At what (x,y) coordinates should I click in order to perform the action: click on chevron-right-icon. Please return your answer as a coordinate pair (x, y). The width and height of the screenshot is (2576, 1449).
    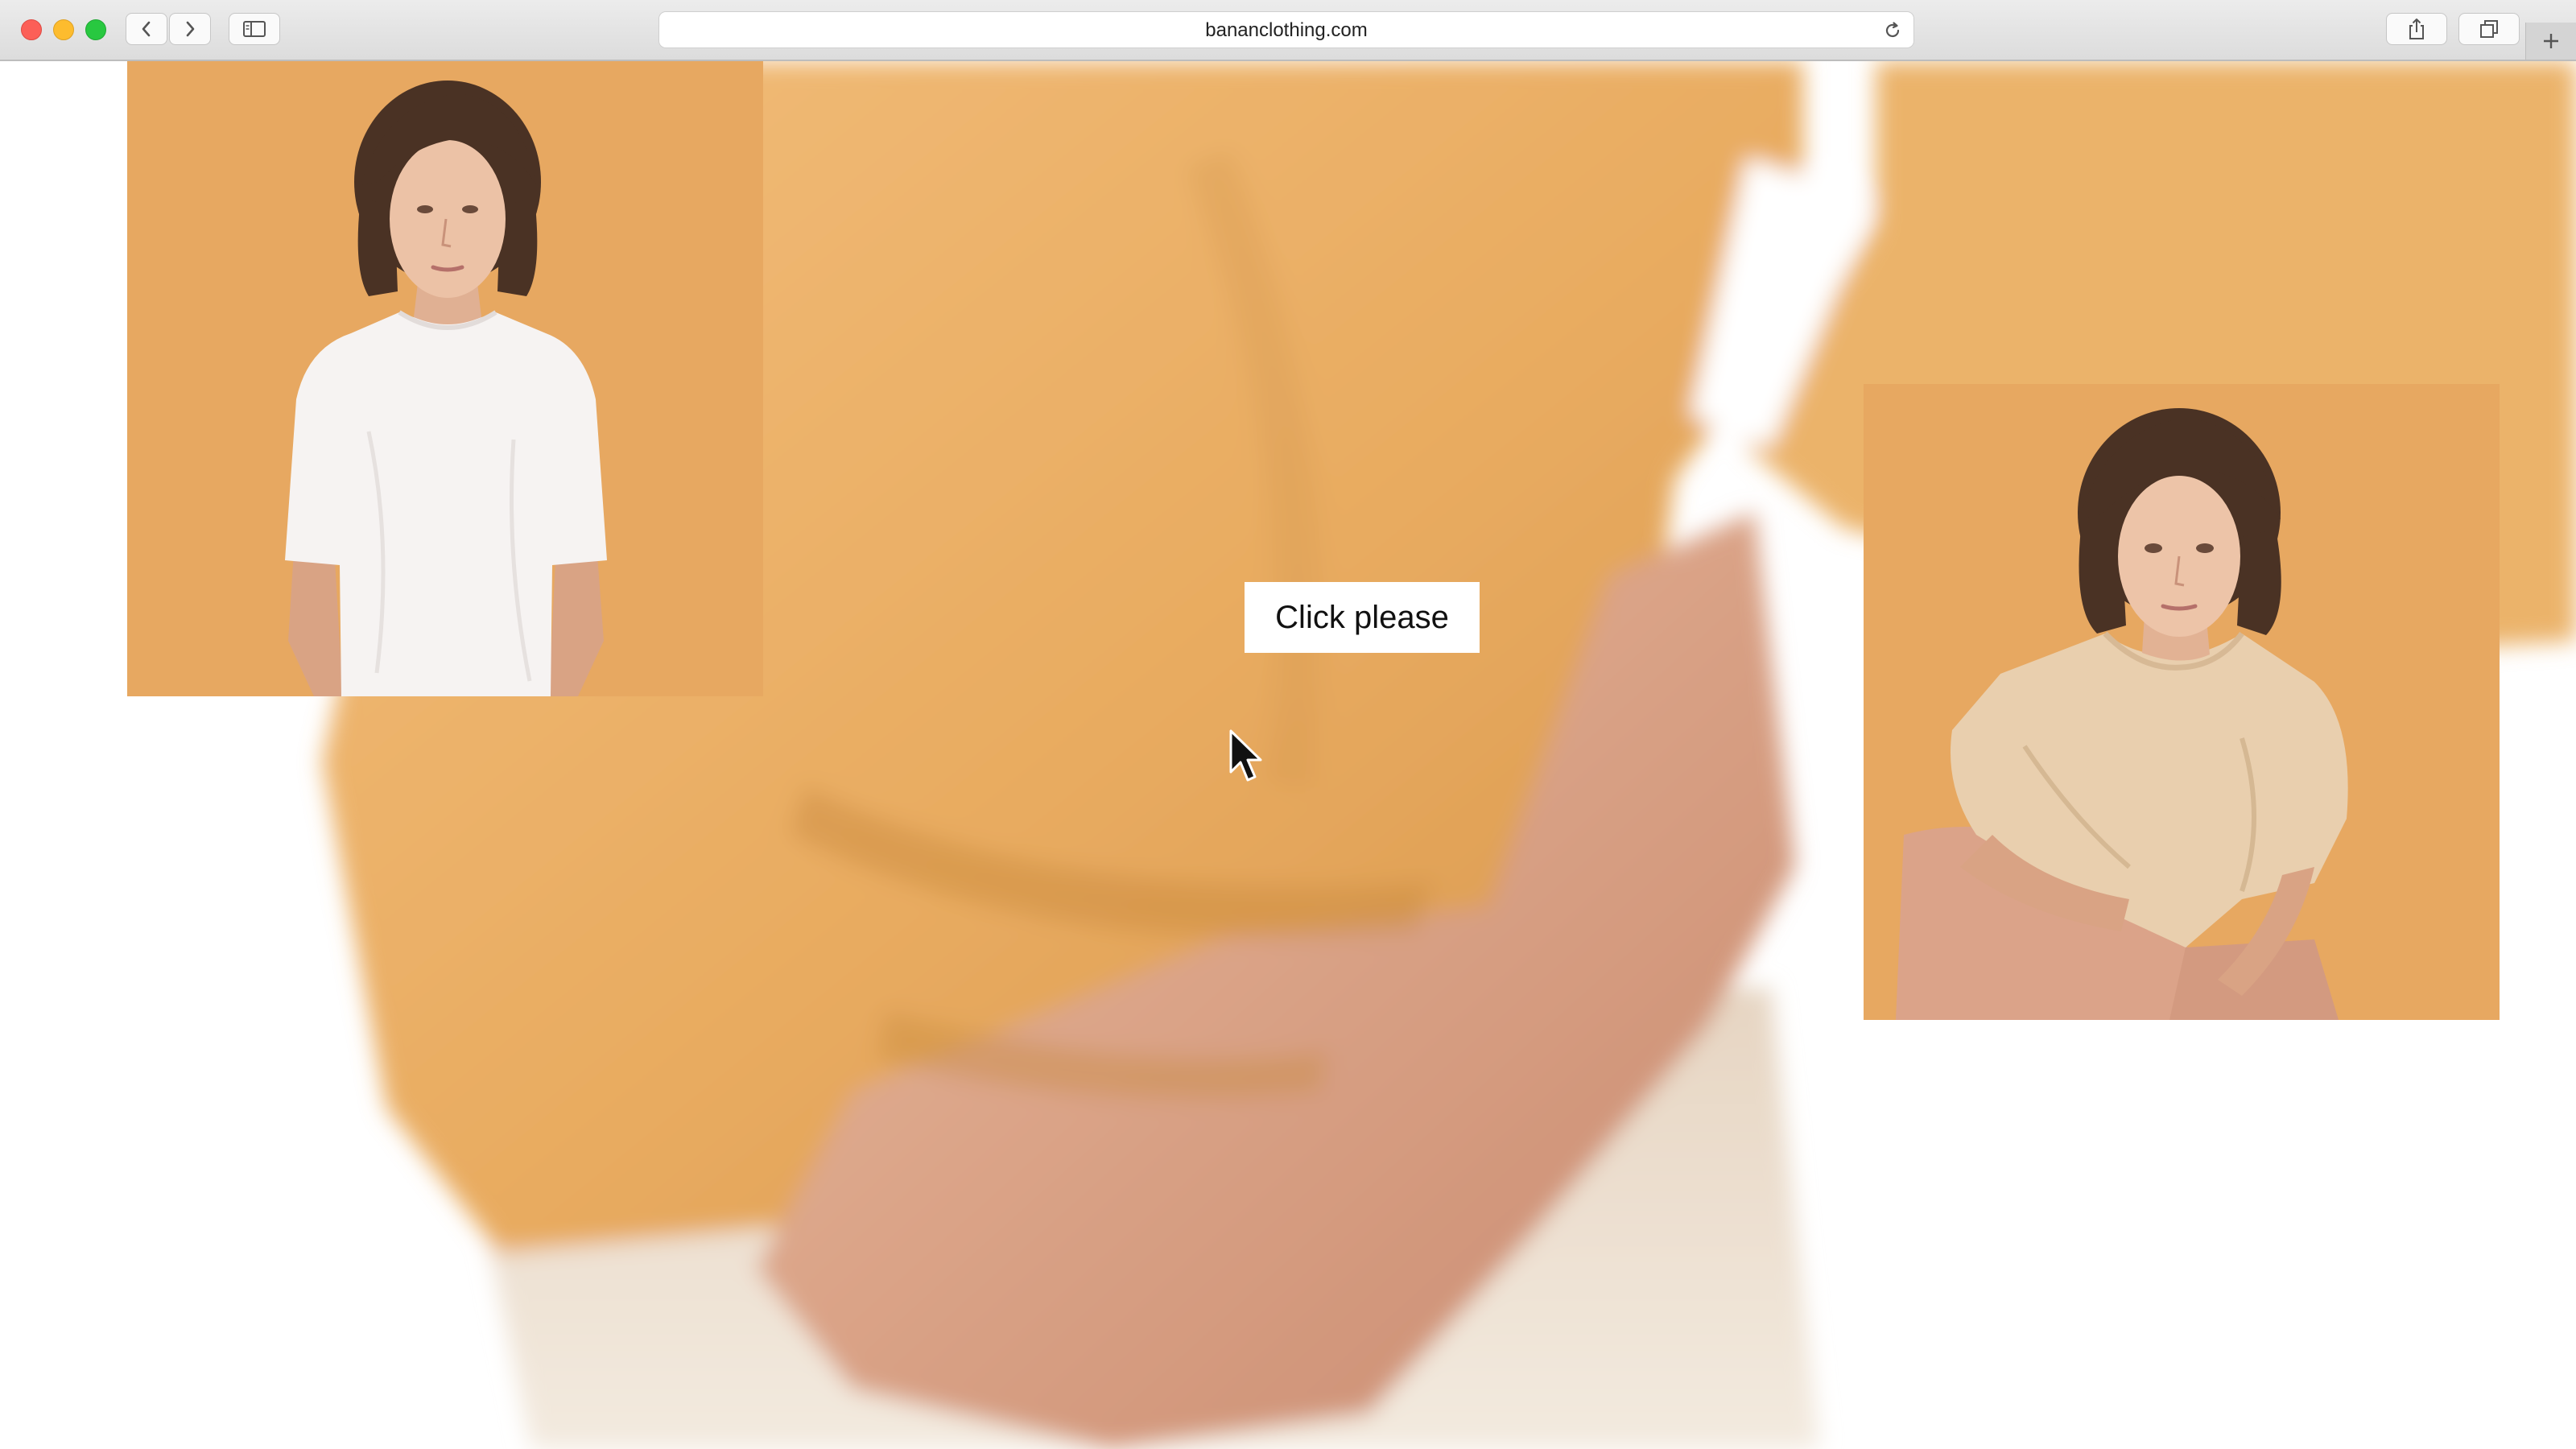
    Looking at the image, I should click on (190, 29).